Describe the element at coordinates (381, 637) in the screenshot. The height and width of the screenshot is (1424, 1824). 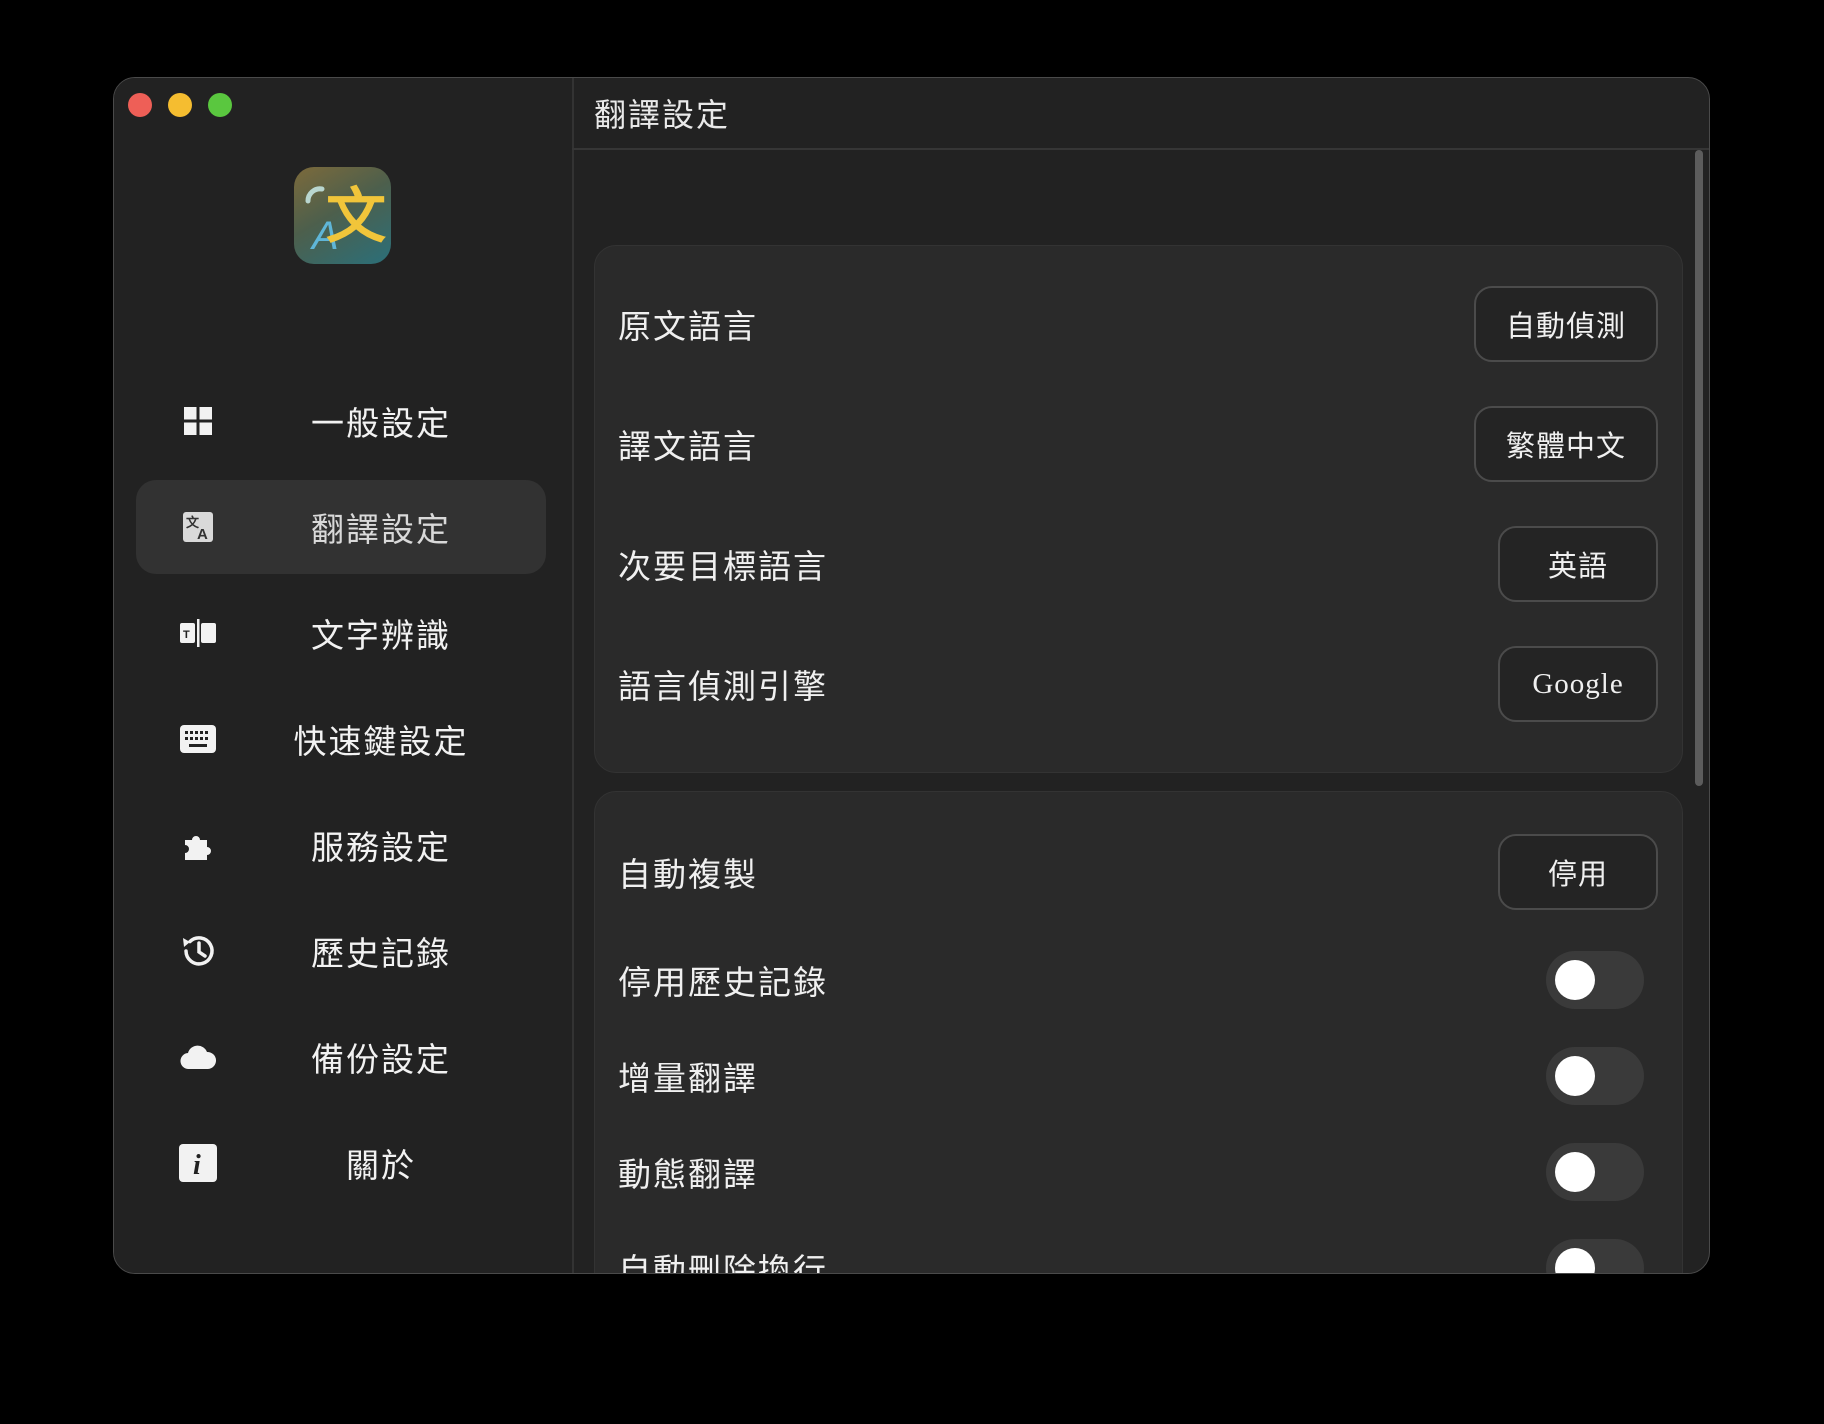
I see `sidebar-item-label: 文字辨識` at that location.